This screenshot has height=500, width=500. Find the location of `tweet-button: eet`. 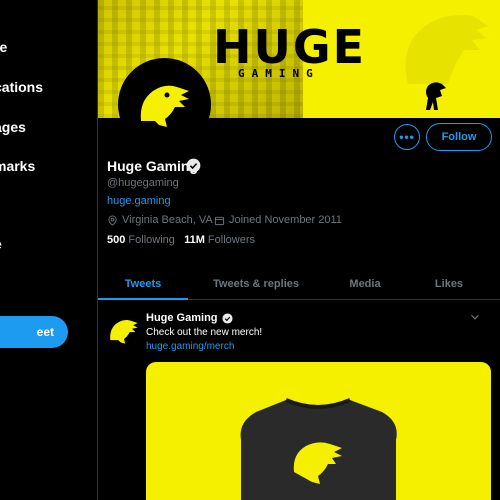

tweet-button: eet is located at coordinates (34, 332).